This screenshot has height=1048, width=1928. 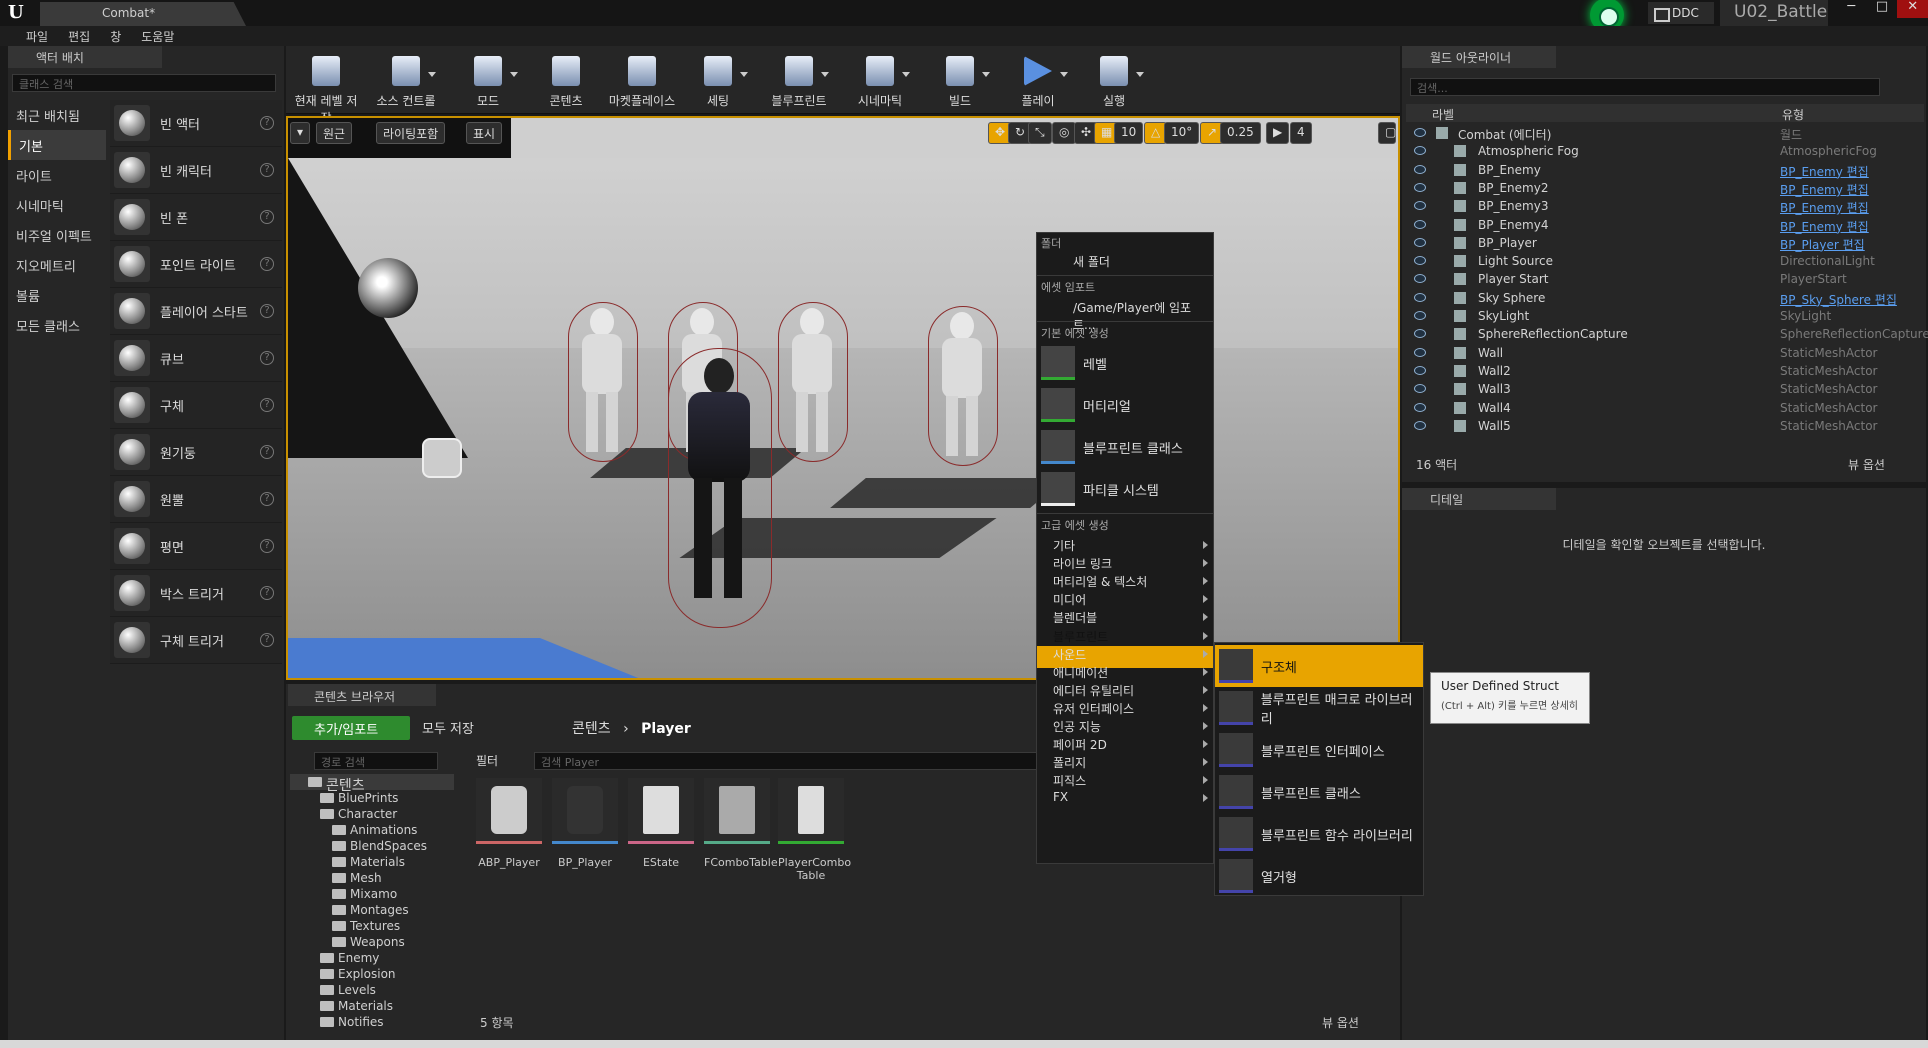 What do you see at coordinates (196, 593) in the screenshot?
I see `actor-item: 박스 트리거?` at bounding box center [196, 593].